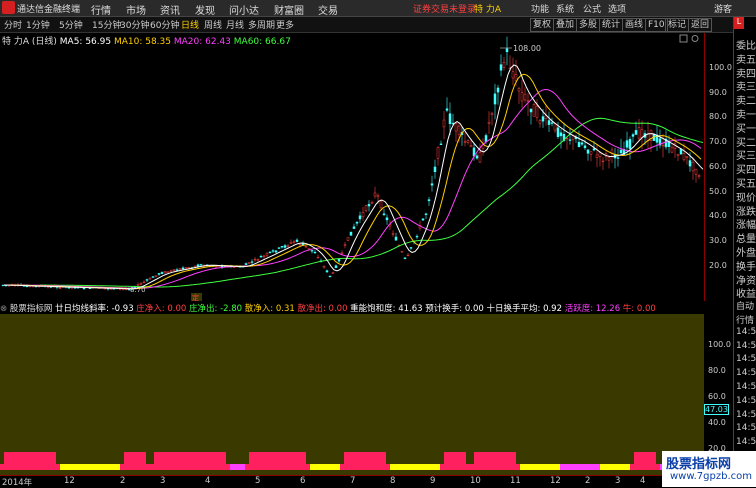 The image size is (756, 488). I want to click on toolbar-stats: 统计, so click(611, 25).